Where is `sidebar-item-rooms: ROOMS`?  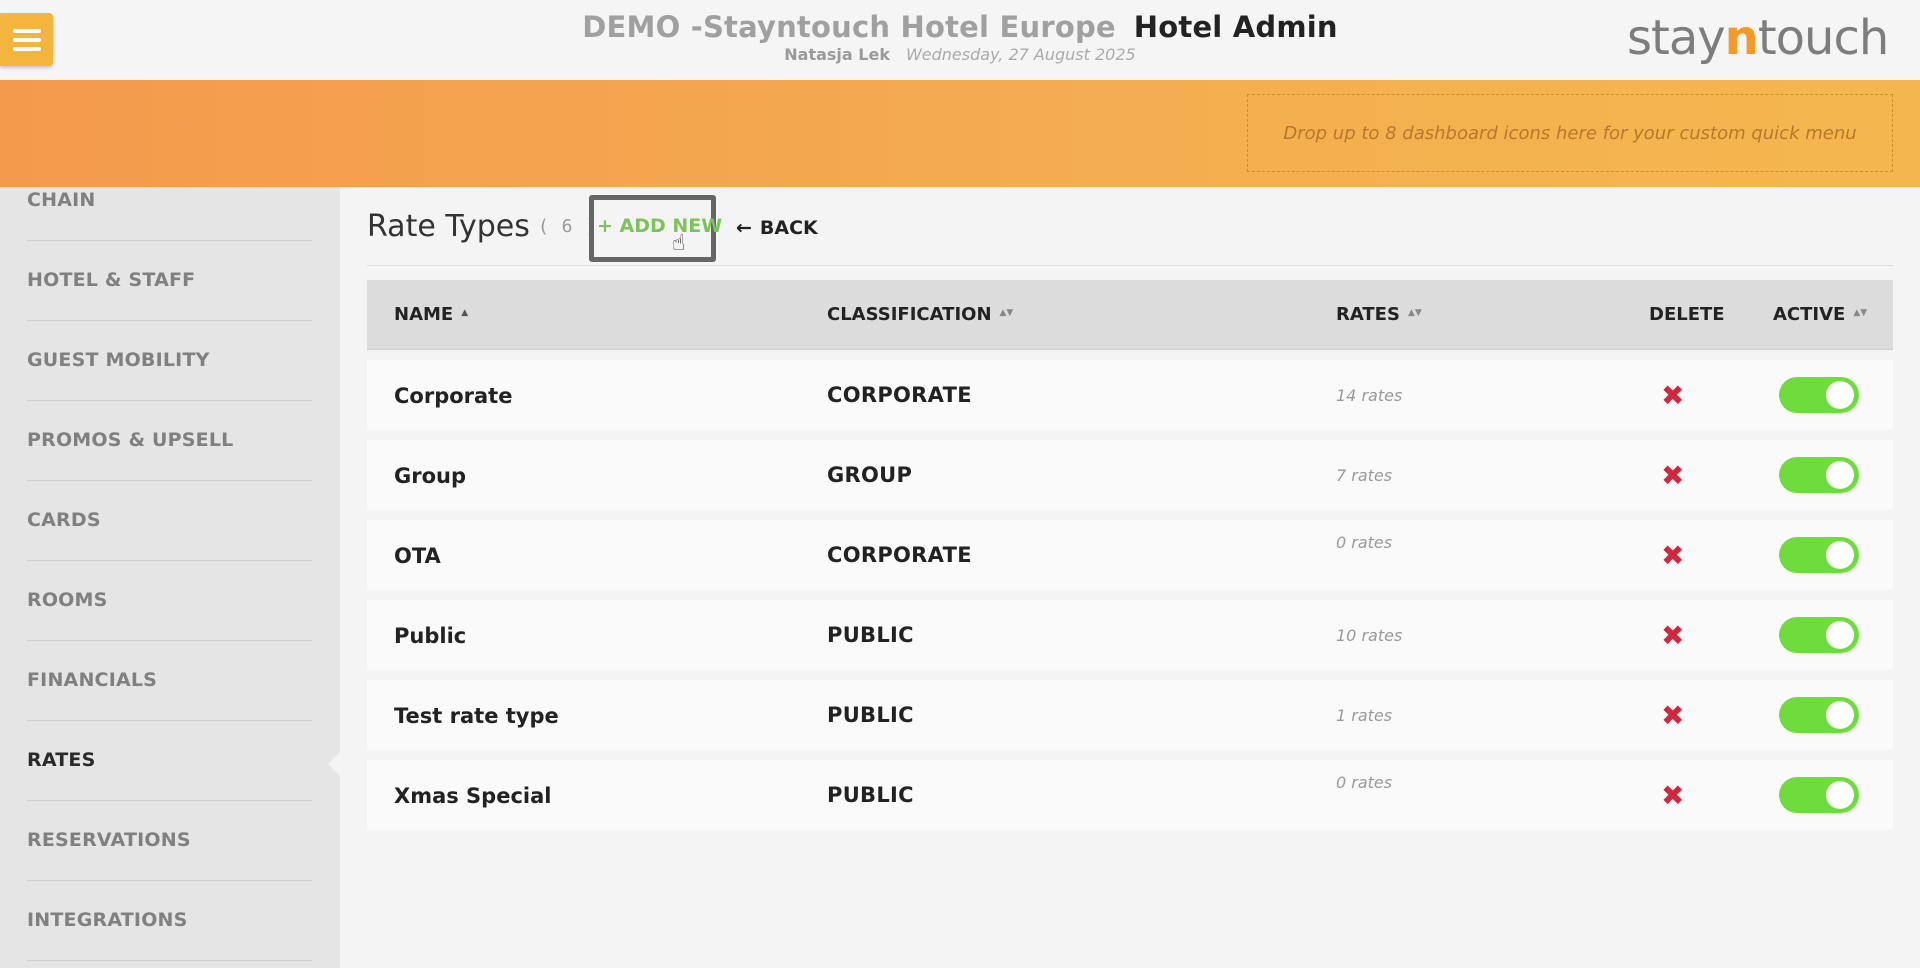 sidebar-item-rooms: ROOMS is located at coordinates (169, 601).